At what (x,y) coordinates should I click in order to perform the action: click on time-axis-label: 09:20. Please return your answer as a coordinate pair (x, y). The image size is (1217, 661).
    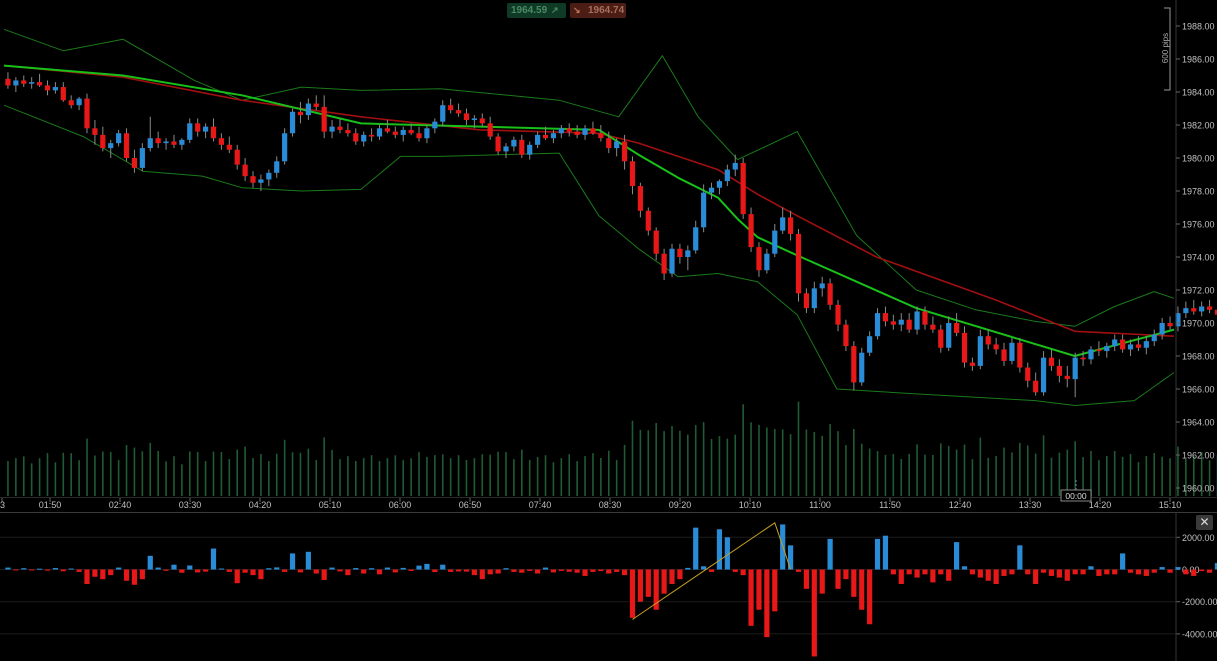
    Looking at the image, I should click on (680, 505).